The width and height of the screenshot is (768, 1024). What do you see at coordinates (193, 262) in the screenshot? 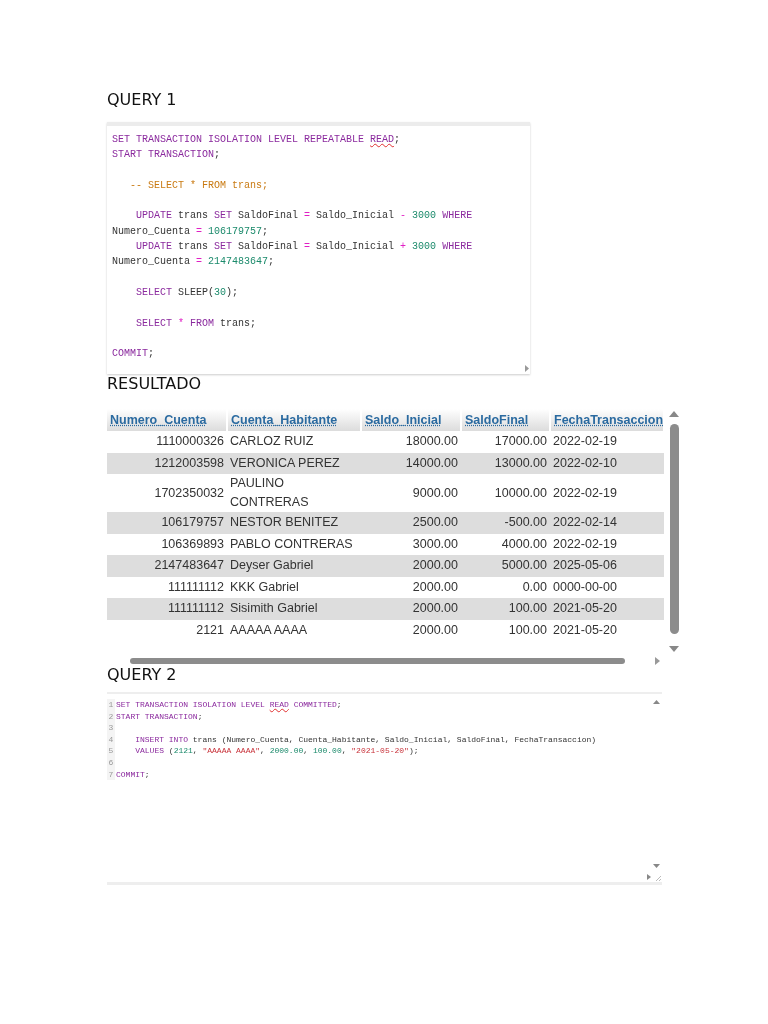
I see `code-line: Numero_Cuenta = 2147483647;` at bounding box center [193, 262].